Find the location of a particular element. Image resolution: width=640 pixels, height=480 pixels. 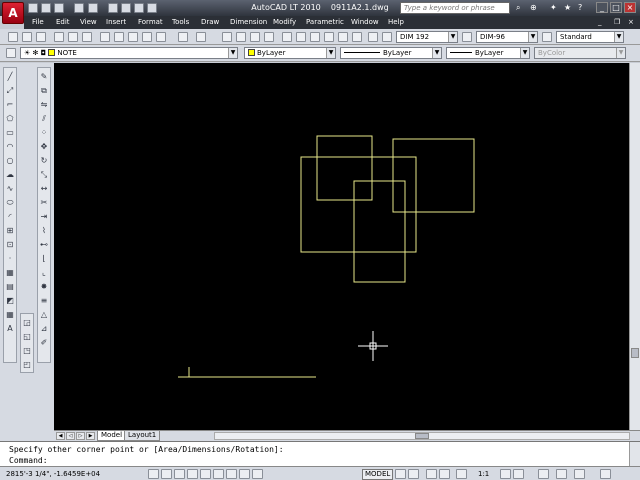

fillet-icon: ⌞ is located at coordinates (44, 272).